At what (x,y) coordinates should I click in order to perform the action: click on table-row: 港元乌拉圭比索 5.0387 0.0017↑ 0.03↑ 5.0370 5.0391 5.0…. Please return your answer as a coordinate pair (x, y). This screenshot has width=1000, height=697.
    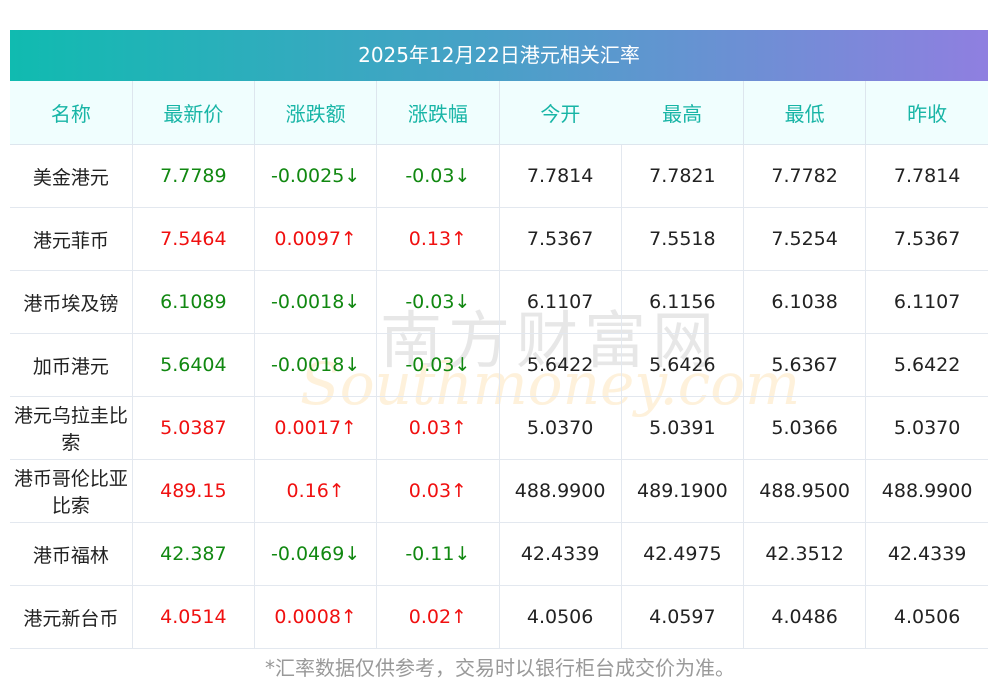
    Looking at the image, I should click on (499, 428).